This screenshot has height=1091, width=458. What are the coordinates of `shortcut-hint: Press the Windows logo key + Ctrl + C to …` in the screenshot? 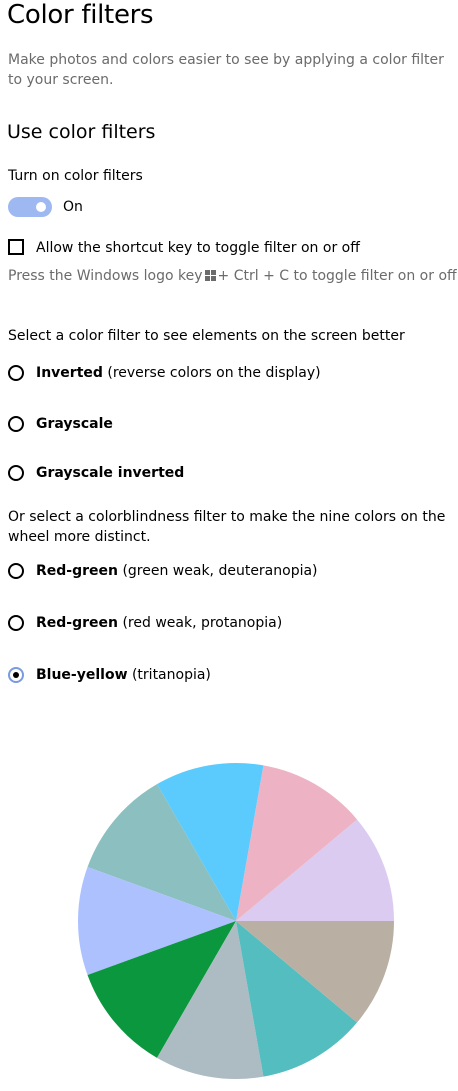 It's located at (233, 276).